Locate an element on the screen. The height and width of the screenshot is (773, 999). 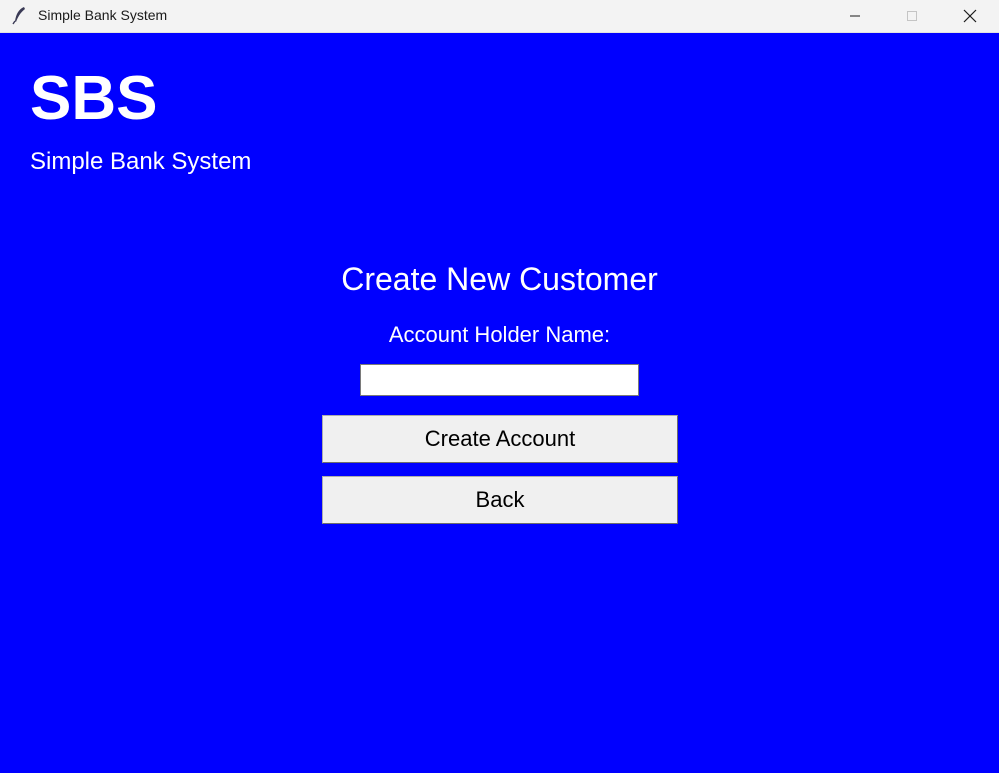
form-title: Create New Customer is located at coordinates (499, 279).